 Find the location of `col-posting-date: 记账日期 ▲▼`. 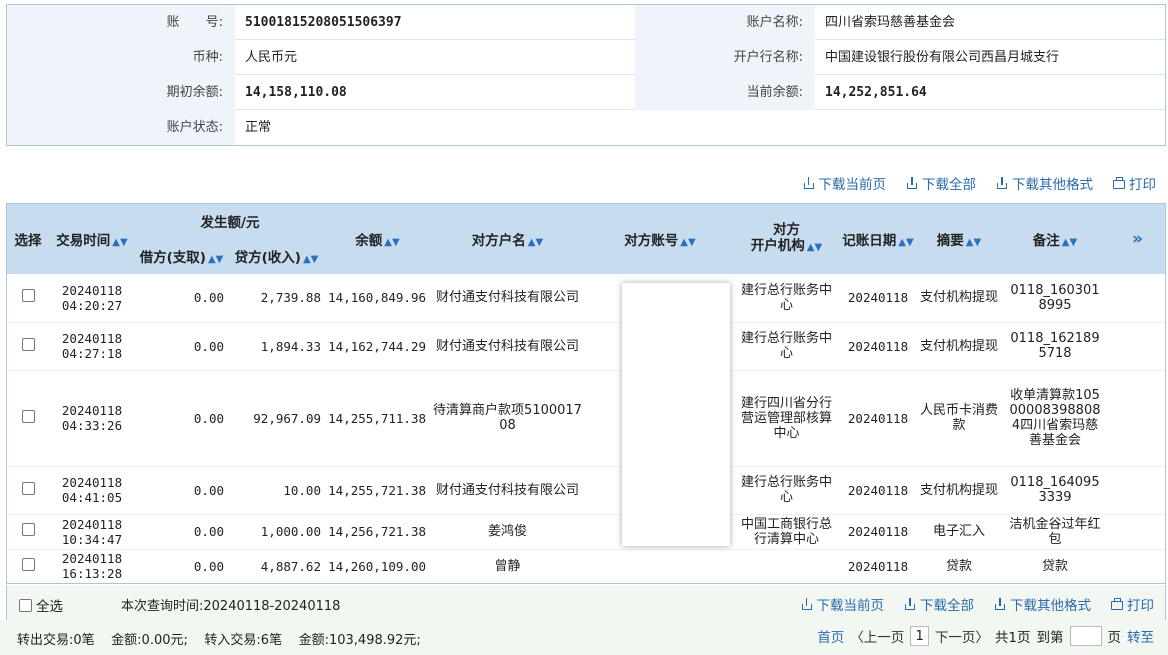

col-posting-date: 记账日期 ▲▼ is located at coordinates (878, 239).